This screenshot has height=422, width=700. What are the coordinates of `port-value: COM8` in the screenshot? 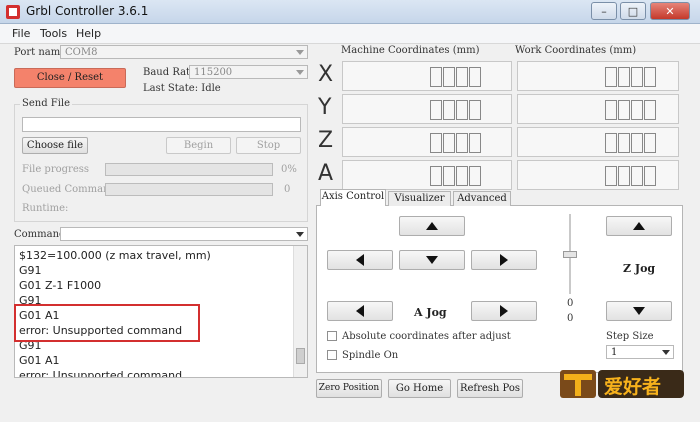 It's located at (81, 52).